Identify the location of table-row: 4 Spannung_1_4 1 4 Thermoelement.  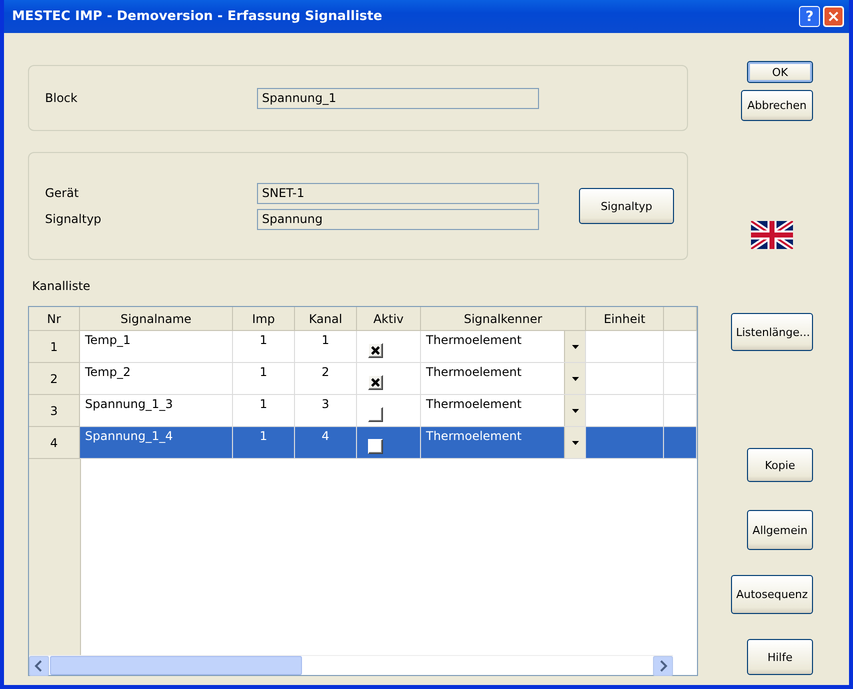
(363, 443).